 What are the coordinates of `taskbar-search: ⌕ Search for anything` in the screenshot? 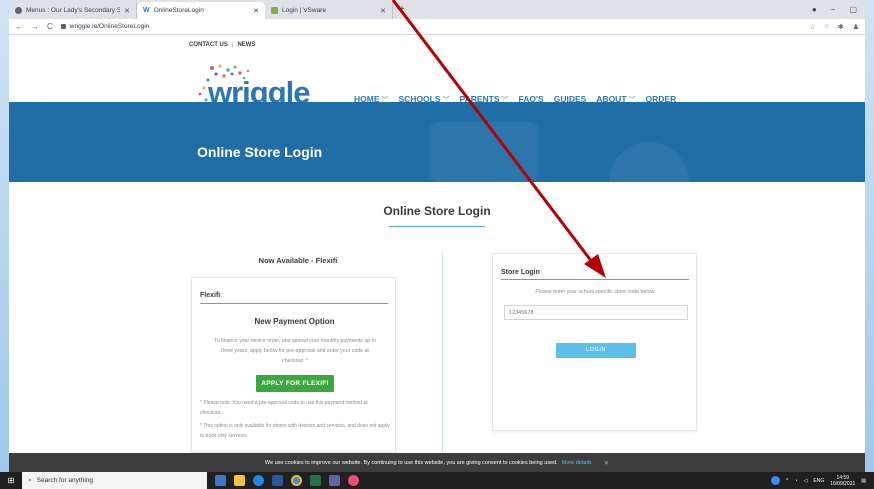 It's located at (114, 480).